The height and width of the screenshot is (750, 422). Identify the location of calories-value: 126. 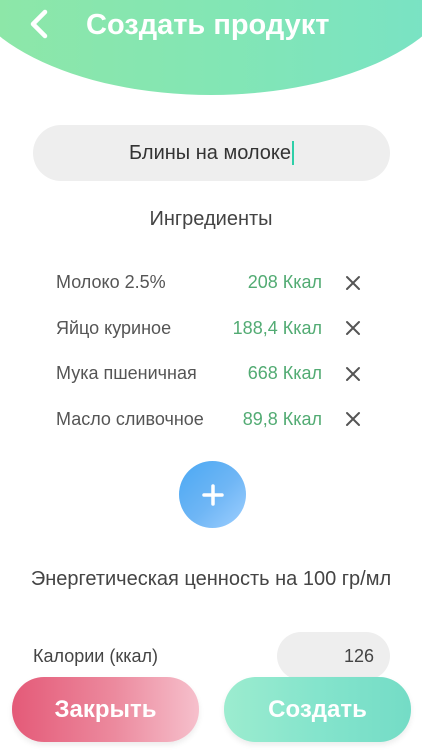
(358, 655).